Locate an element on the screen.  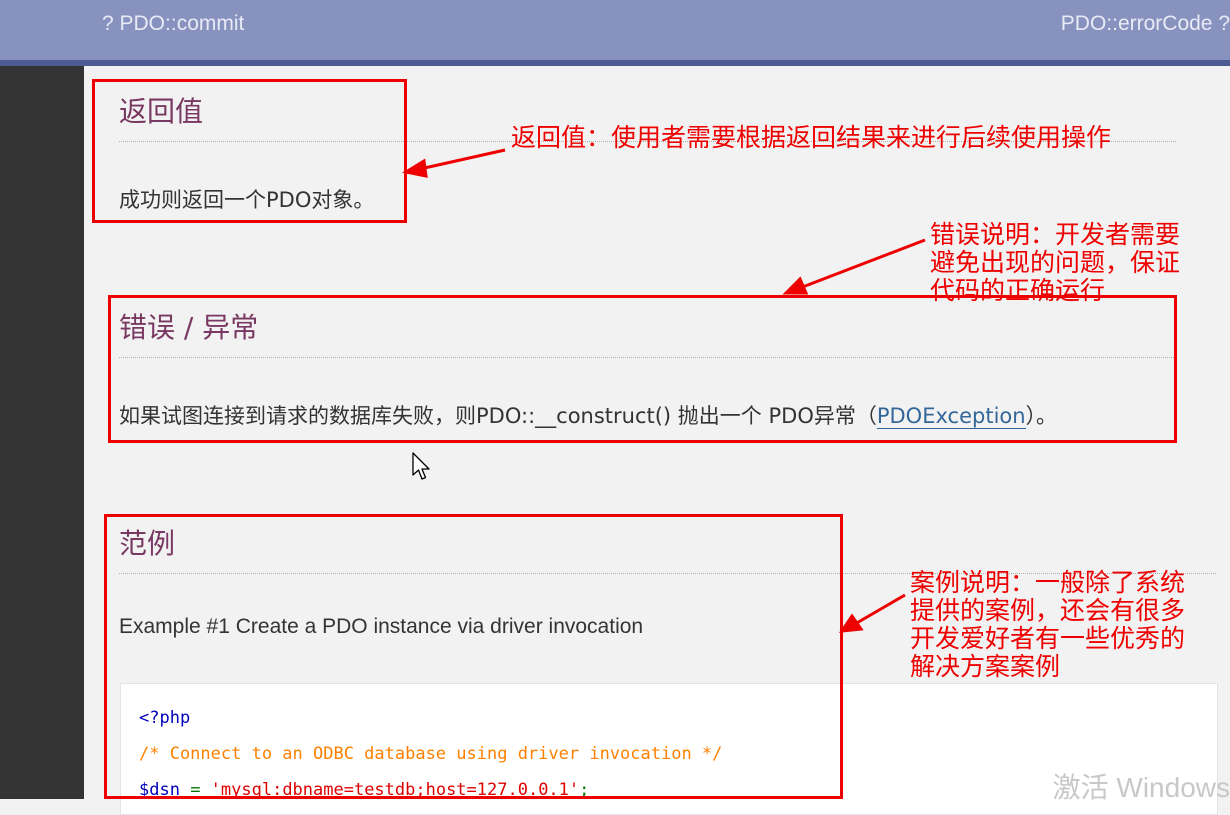
mouse-cursor-icon is located at coordinates (421, 466).